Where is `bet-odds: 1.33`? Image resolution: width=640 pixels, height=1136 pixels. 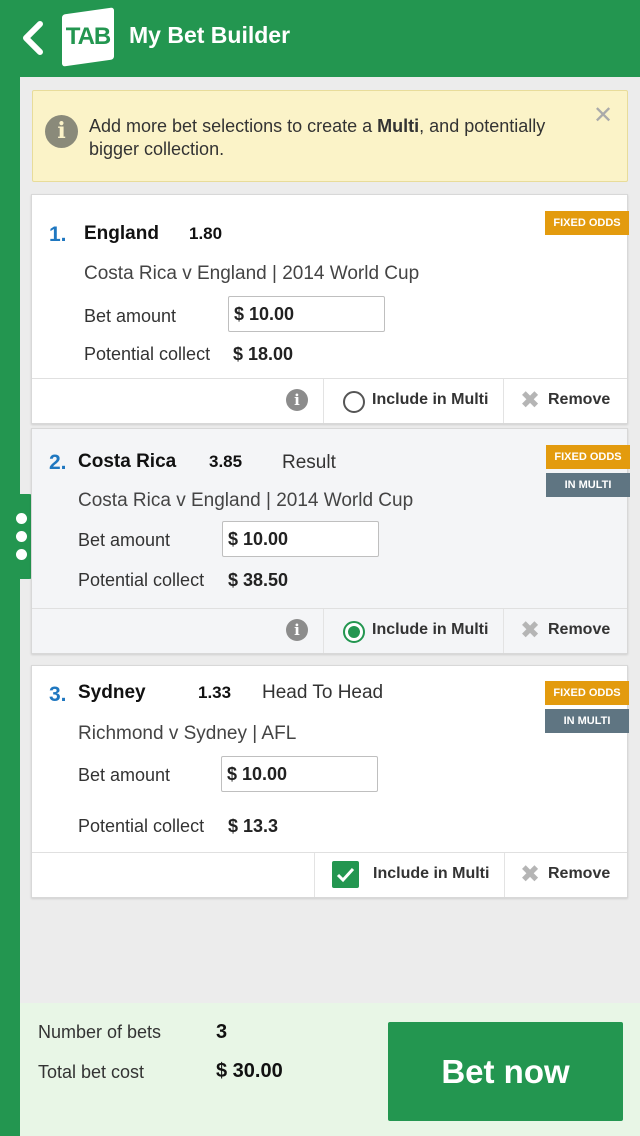 bet-odds: 1.33 is located at coordinates (215, 692).